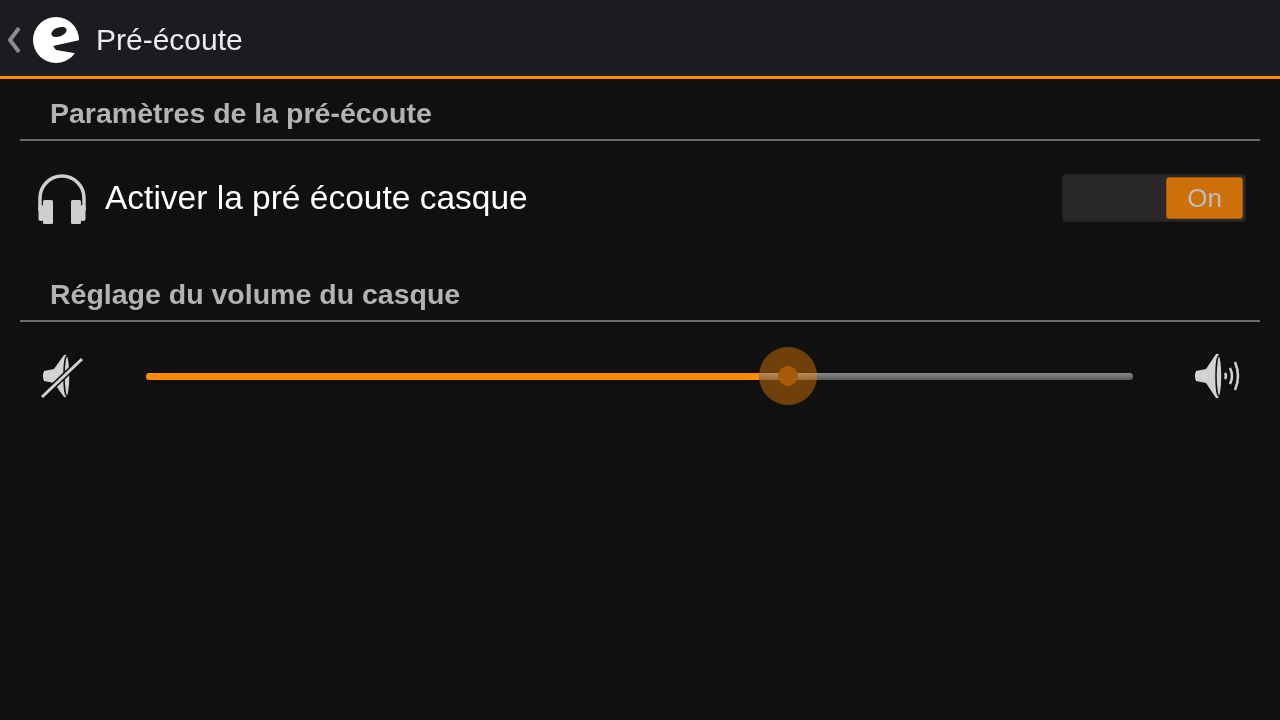 The height and width of the screenshot is (720, 1280). Describe the element at coordinates (1218, 376) in the screenshot. I see `volume-icon` at that location.